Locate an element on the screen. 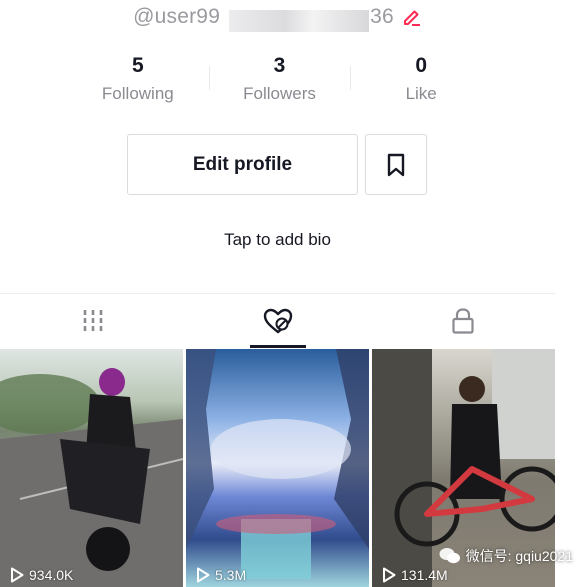 This screenshot has width=581, height=587. grid-icon is located at coordinates (92, 321).